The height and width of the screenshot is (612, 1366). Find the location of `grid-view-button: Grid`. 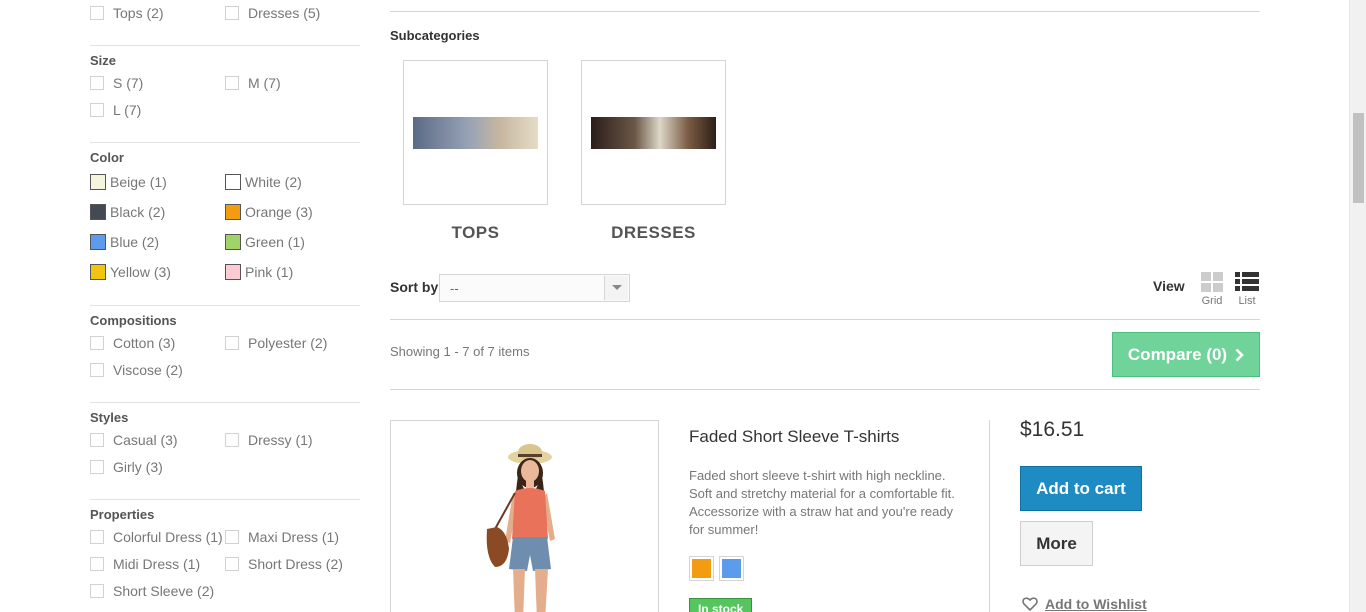

grid-view-button: Grid is located at coordinates (1212, 289).